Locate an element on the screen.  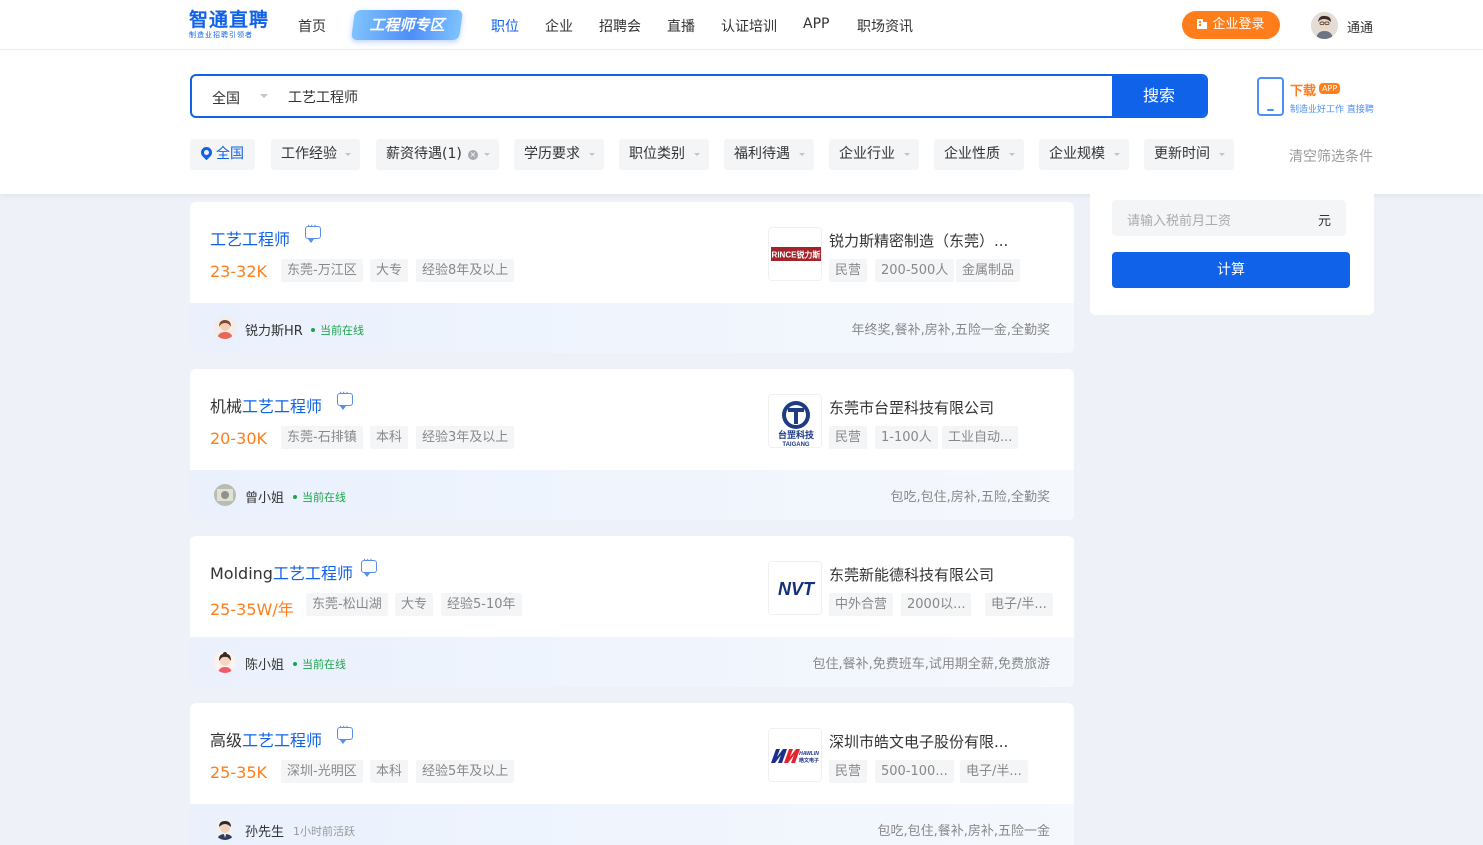
svg-text: HAWLIN is located at coordinates (809, 754).